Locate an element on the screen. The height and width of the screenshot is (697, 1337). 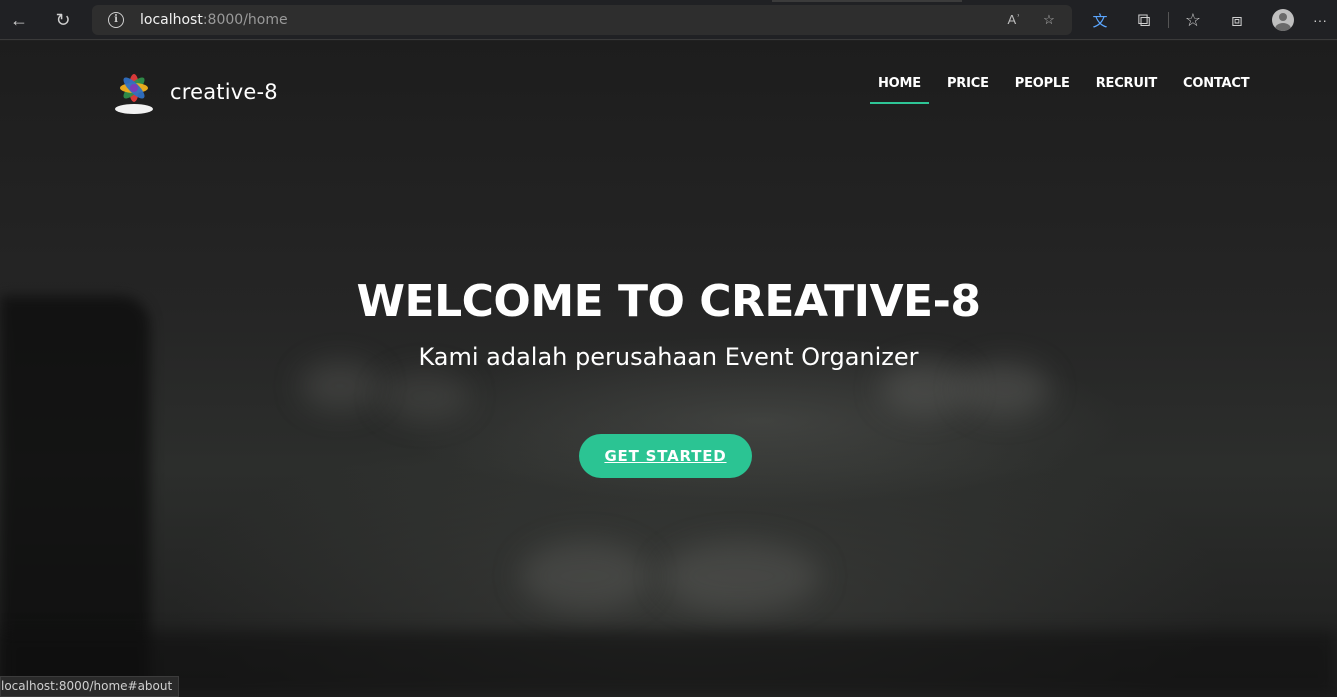
add-favorite-icon: ☆ is located at coordinates (1049, 20).